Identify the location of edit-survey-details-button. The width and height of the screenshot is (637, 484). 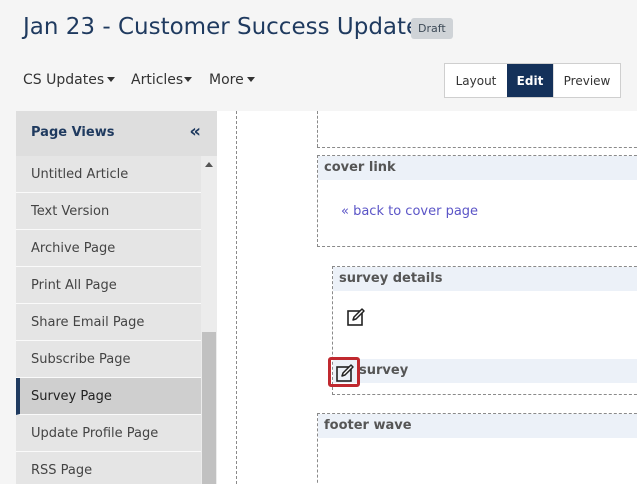
(356, 317).